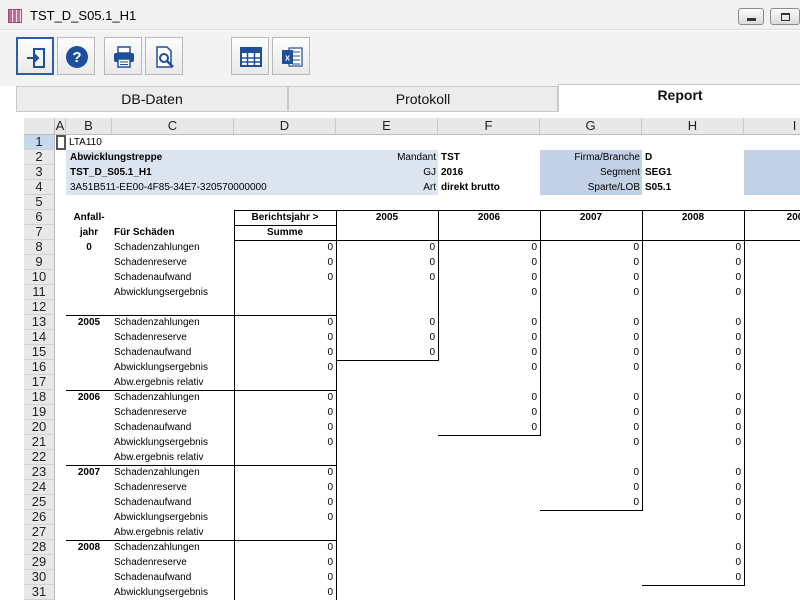  What do you see at coordinates (60, 126) in the screenshot?
I see `column-header-a: A` at bounding box center [60, 126].